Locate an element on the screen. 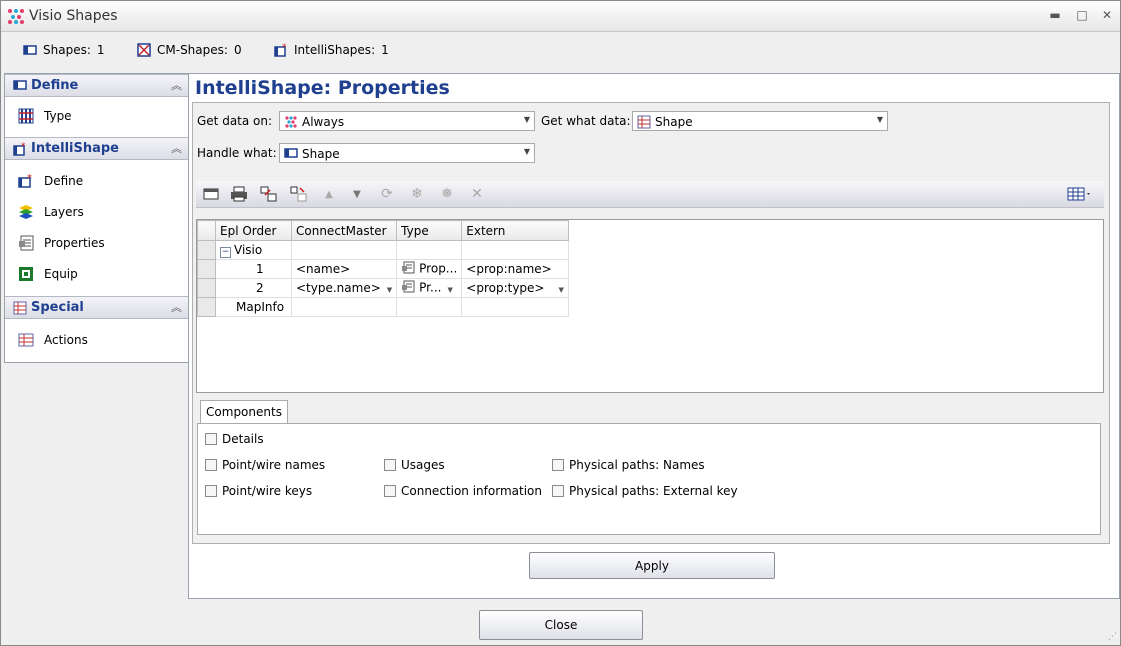 This screenshot has height=646, width=1121. maximize-button: □ is located at coordinates (1082, 15).